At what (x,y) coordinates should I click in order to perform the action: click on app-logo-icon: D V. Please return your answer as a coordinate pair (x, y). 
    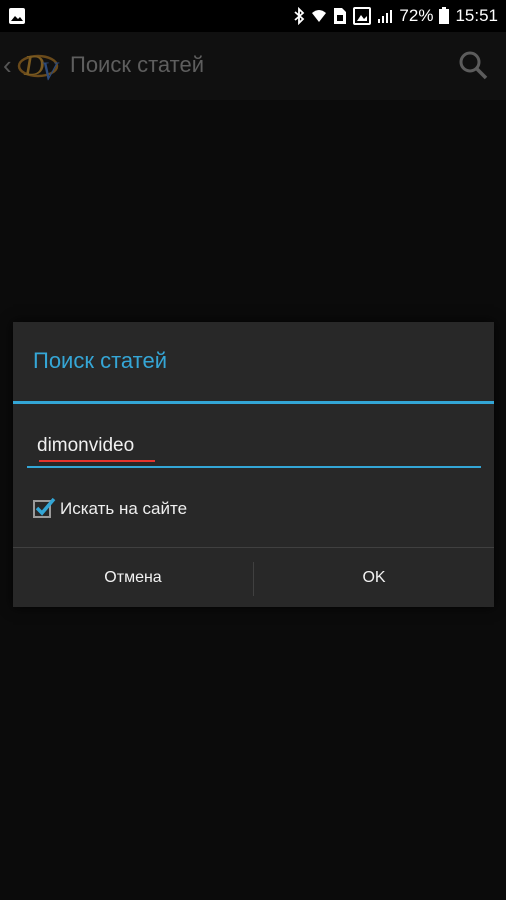
    Looking at the image, I should click on (41, 68).